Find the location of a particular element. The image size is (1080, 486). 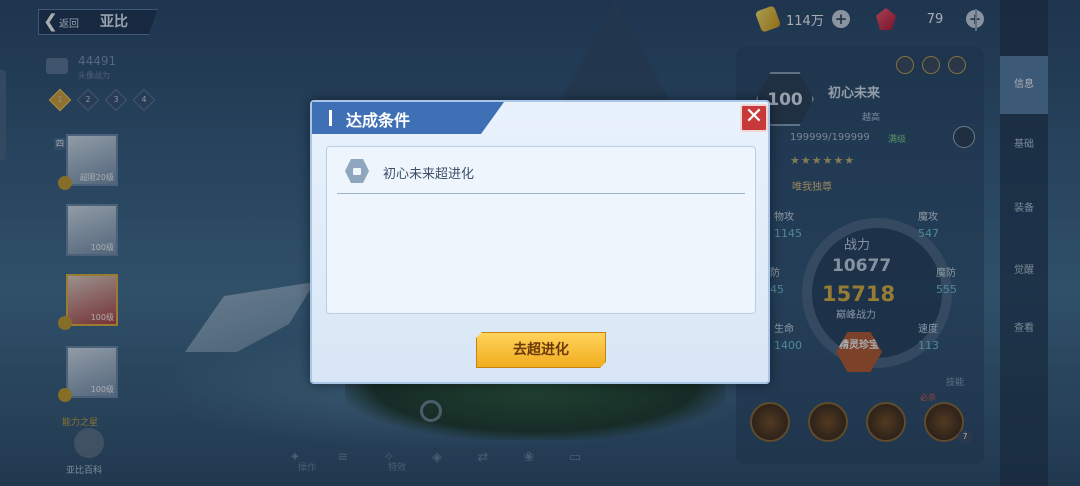

lock-icon is located at coordinates (357, 171).